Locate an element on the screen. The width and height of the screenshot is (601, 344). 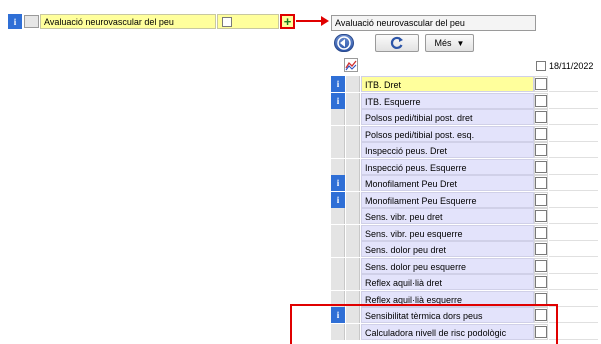
list-item: Reflex aquil·lià dret is located at coordinates (466, 282).